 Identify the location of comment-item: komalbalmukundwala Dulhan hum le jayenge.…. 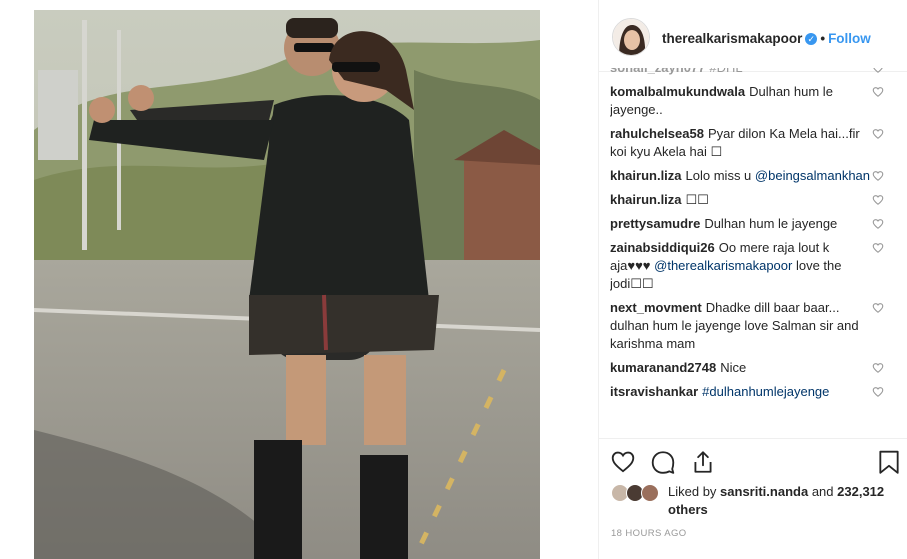
(754, 101).